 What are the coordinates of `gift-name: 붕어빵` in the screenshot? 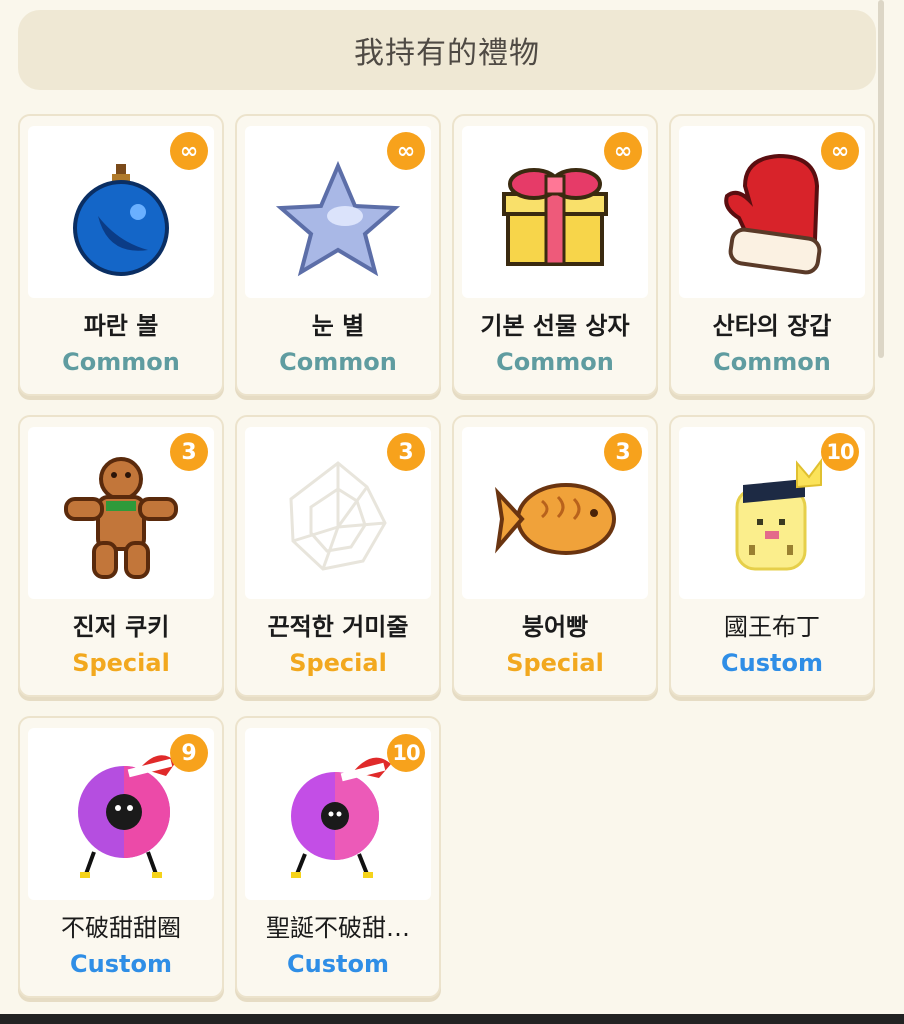 It's located at (555, 627).